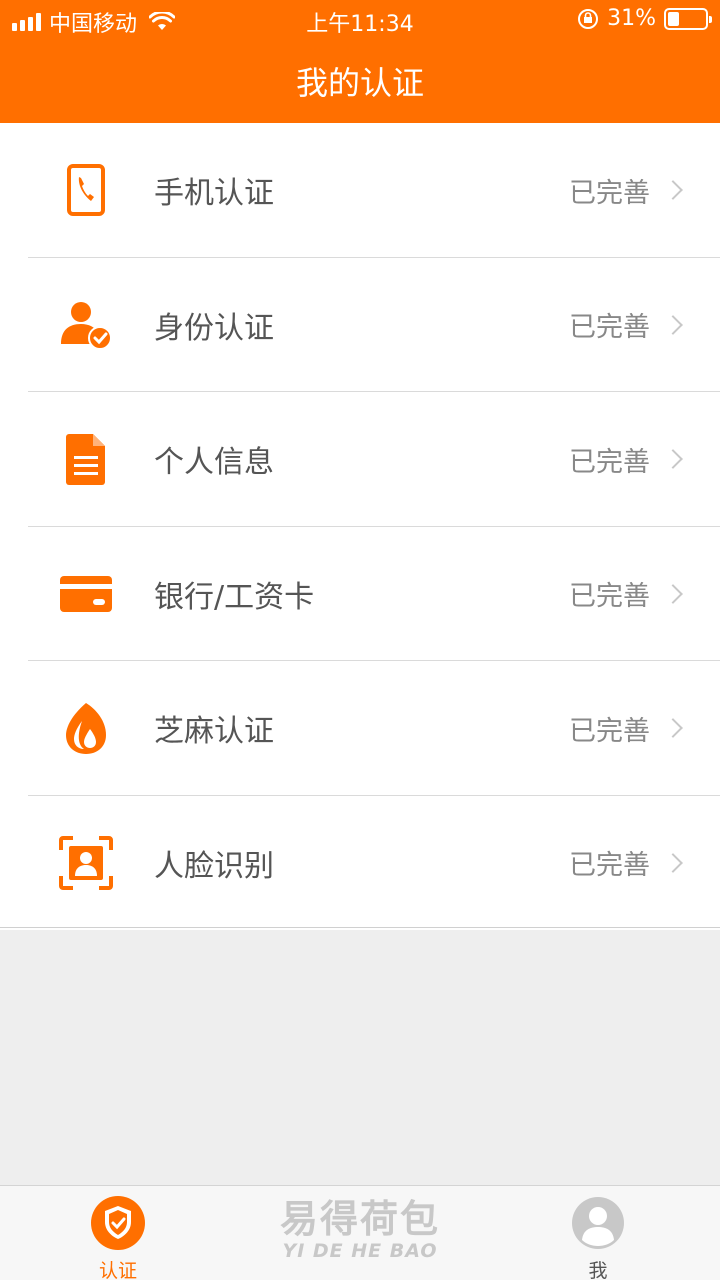 The height and width of the screenshot is (1280, 720). What do you see at coordinates (214, 463) in the screenshot?
I see `item-label: 个人信息` at bounding box center [214, 463].